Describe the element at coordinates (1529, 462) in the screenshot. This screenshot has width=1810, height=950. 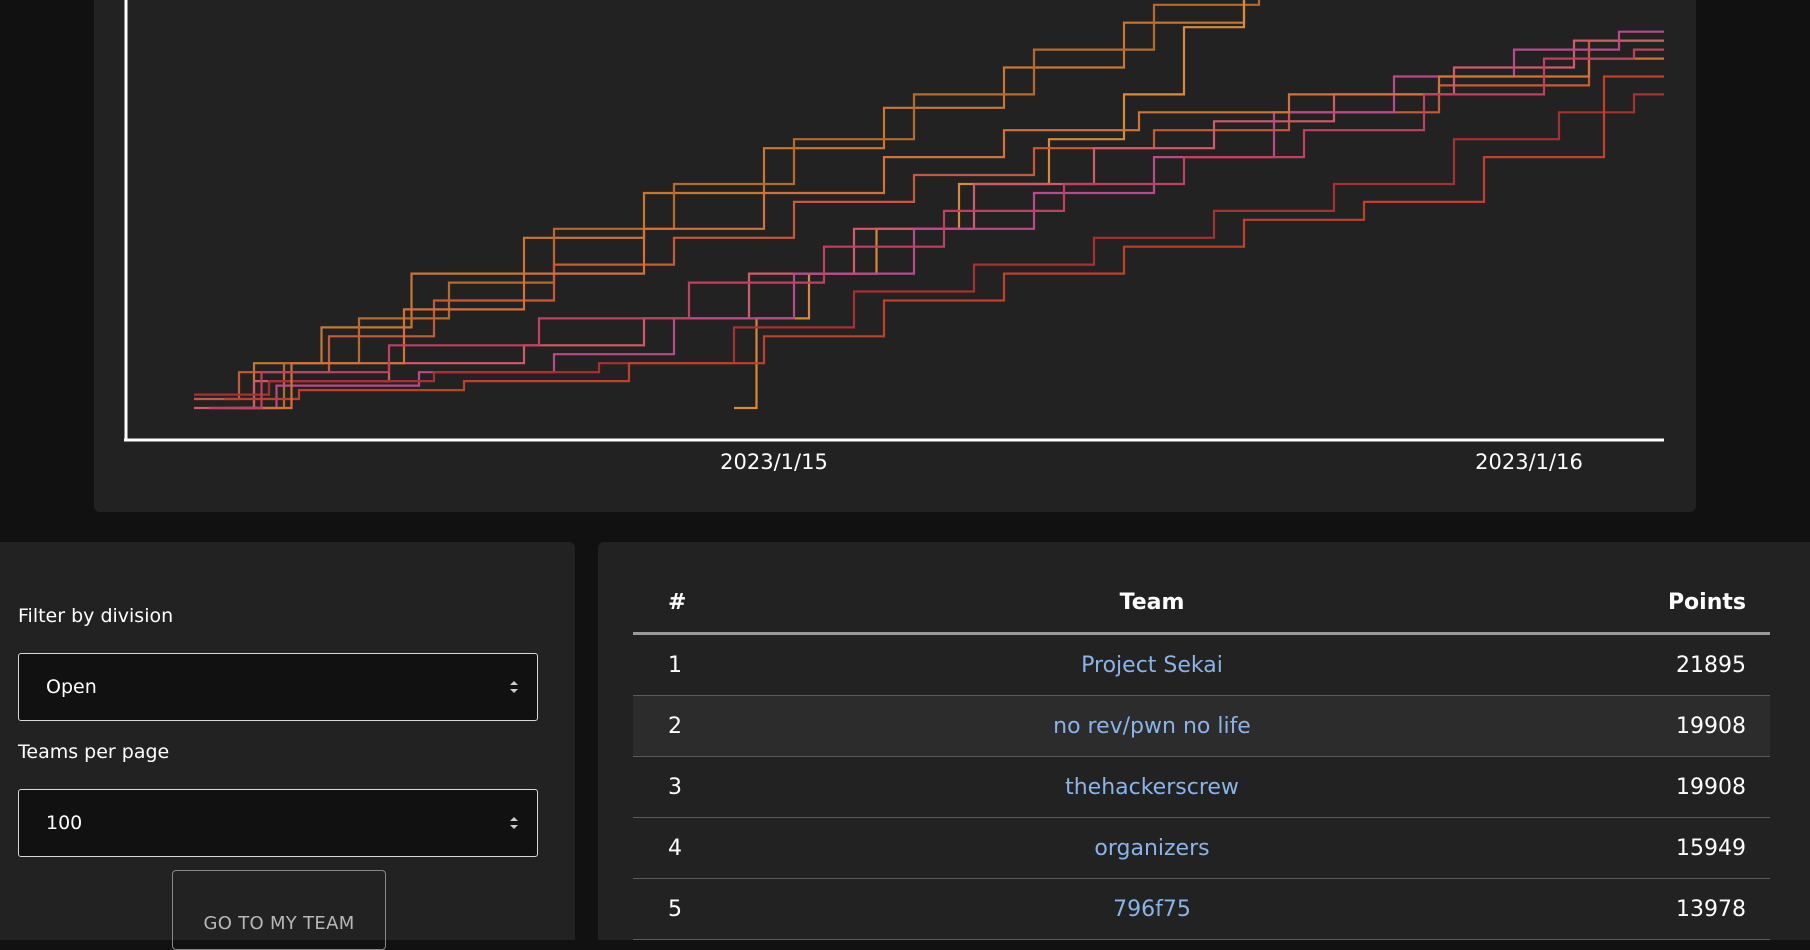
I see `x-tick-label: 2023/1/16` at that location.